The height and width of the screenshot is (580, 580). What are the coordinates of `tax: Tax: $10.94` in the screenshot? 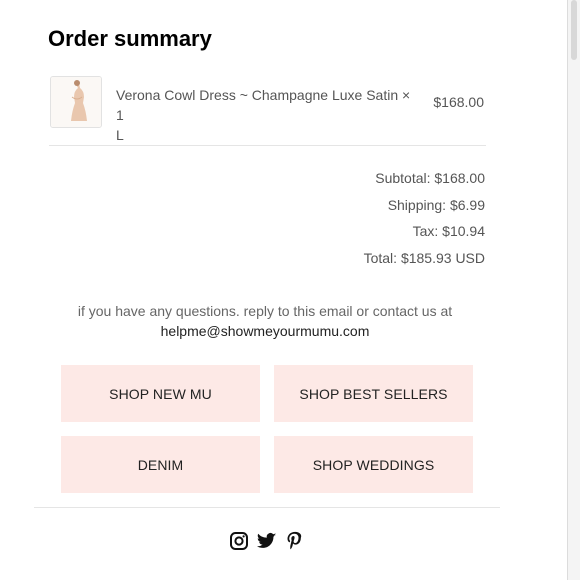 It's located at (448, 231).